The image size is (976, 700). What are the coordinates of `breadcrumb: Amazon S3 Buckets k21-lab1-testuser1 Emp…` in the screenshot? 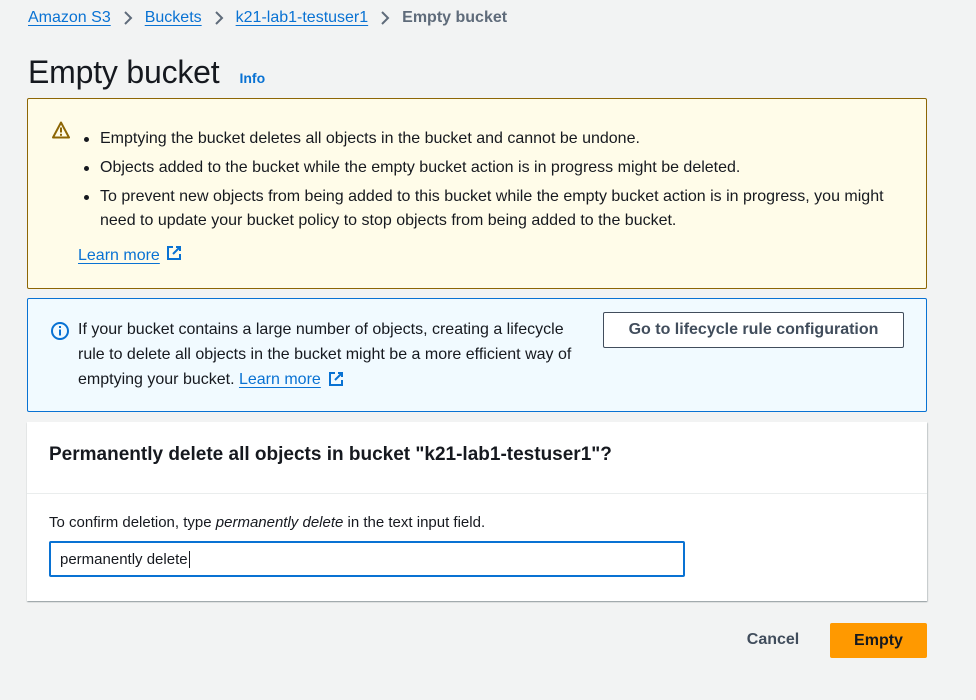 It's located at (267, 18).